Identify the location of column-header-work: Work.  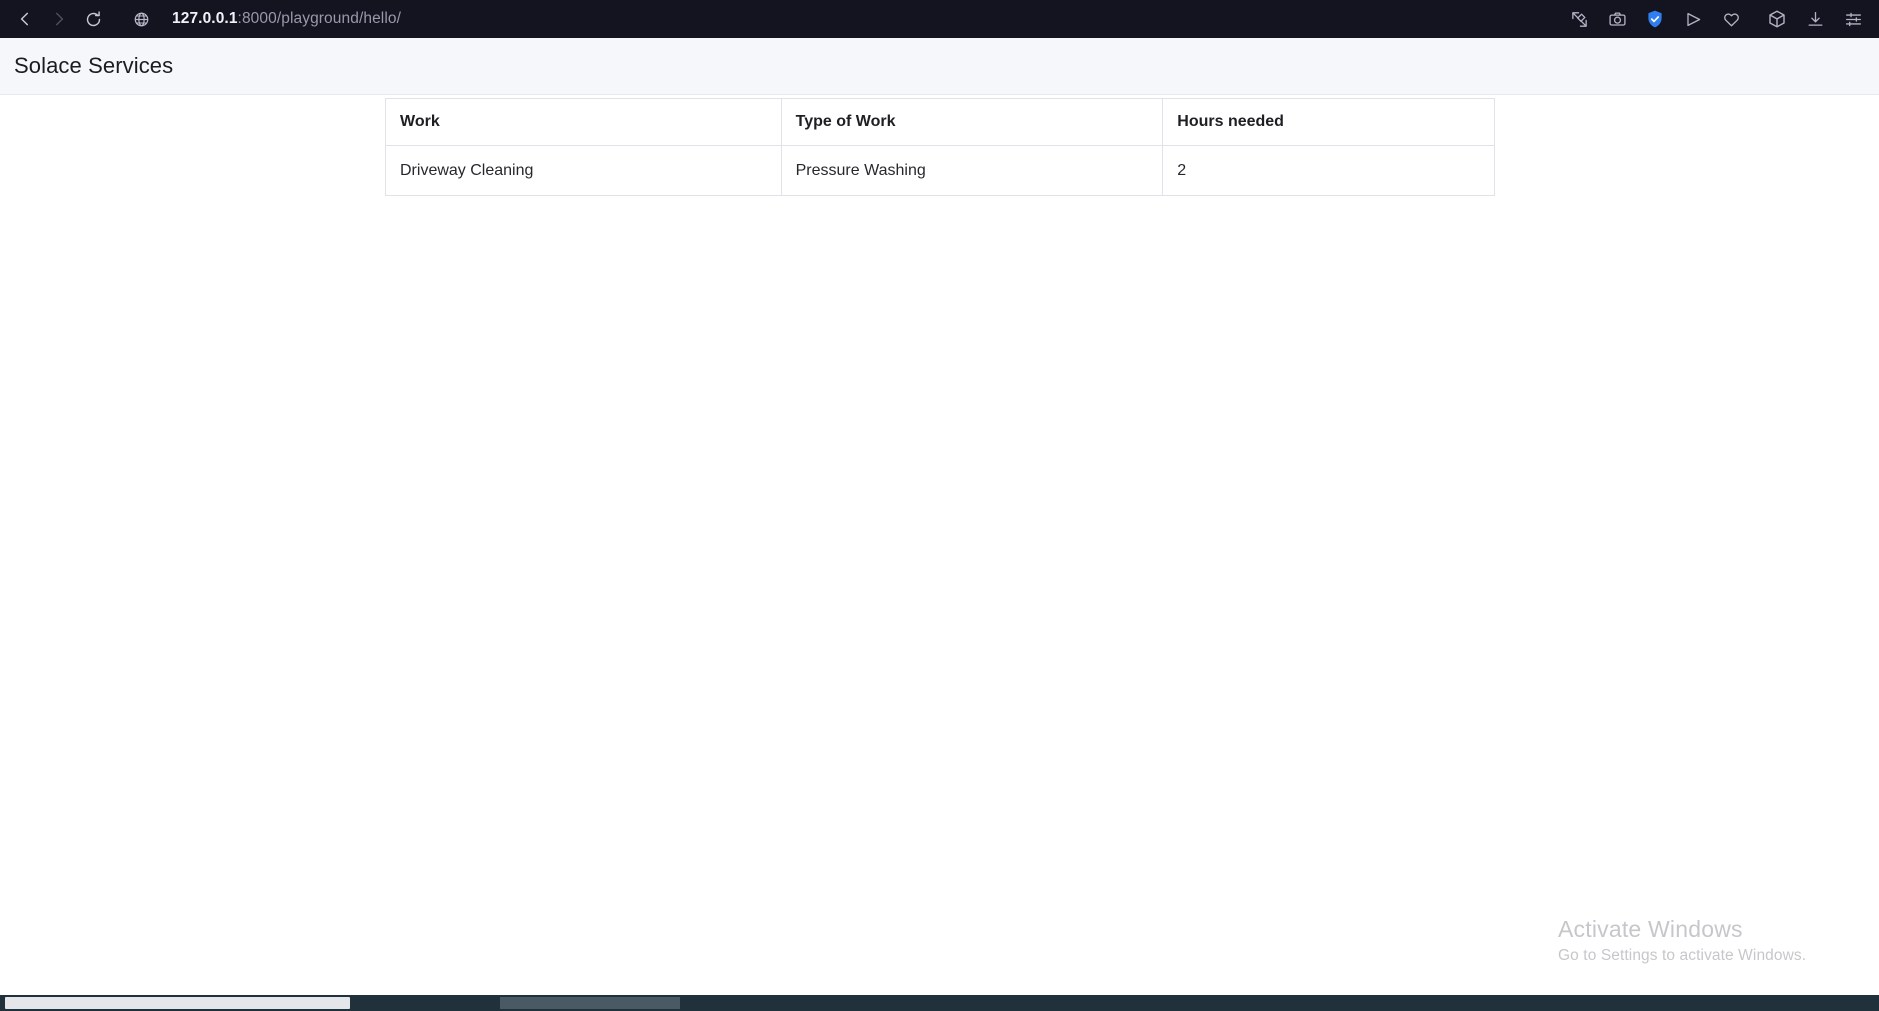
(583, 122).